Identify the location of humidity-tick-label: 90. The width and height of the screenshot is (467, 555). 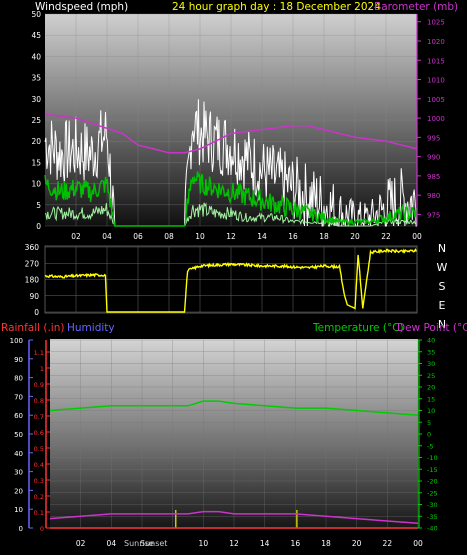
(18, 360).